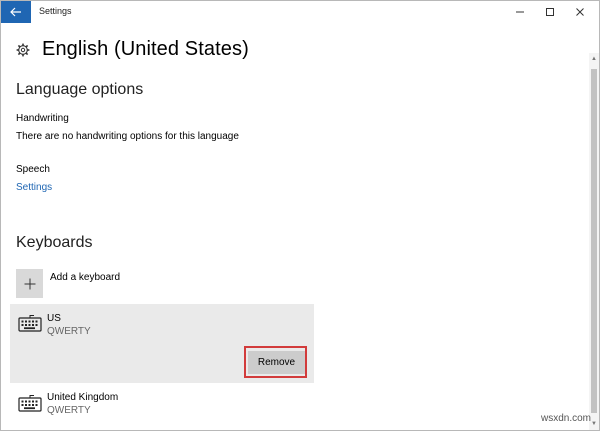 This screenshot has height=431, width=600. I want to click on add-keyboard-button: Add a keyboard, so click(166, 284).